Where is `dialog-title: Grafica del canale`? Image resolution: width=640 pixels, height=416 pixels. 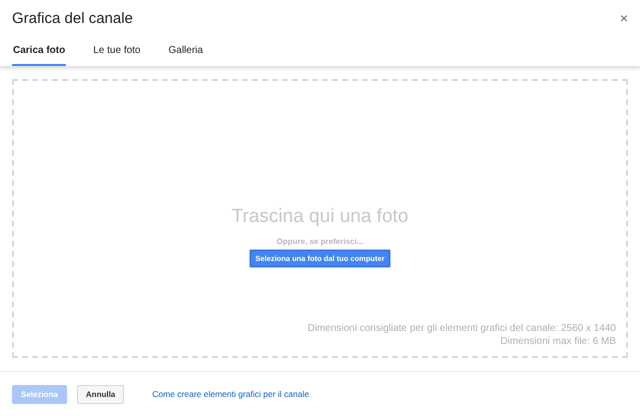
dialog-title: Grafica del canale is located at coordinates (72, 18).